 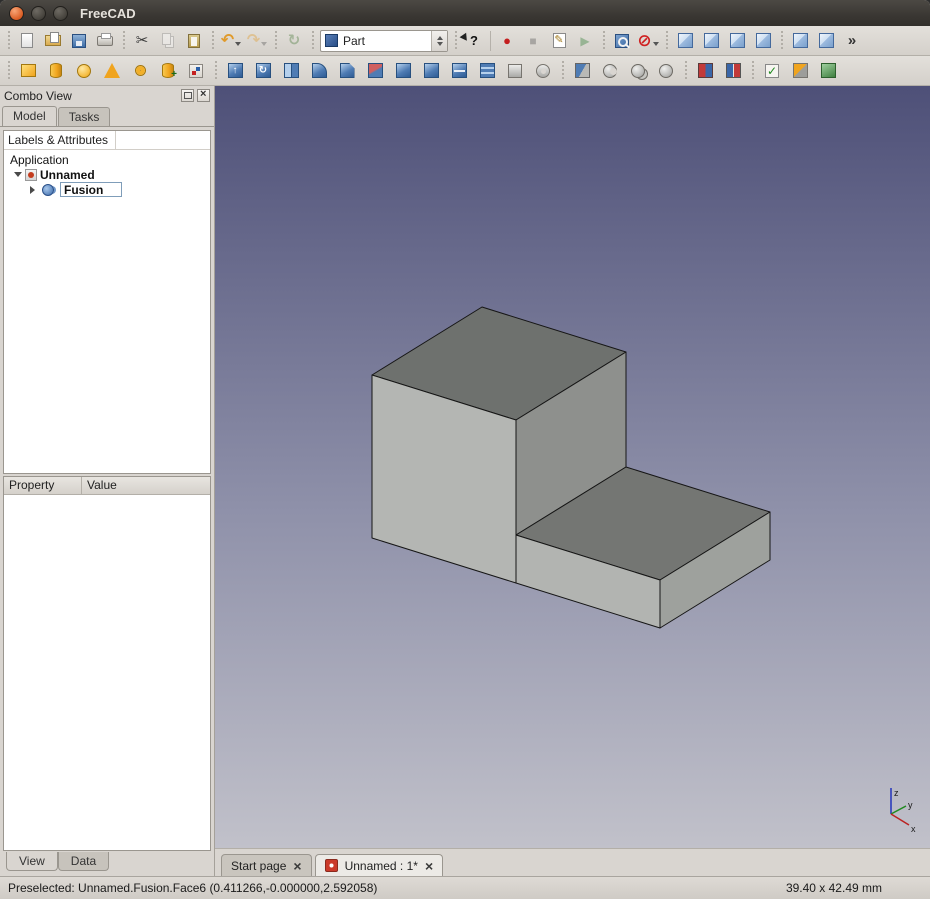 What do you see at coordinates (263, 71) in the screenshot?
I see `revolve-button` at bounding box center [263, 71].